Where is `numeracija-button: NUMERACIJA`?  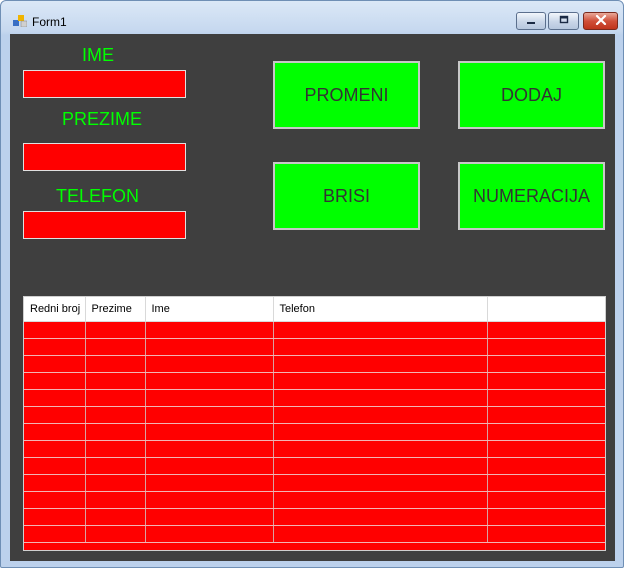 numeracija-button: NUMERACIJA is located at coordinates (531, 196).